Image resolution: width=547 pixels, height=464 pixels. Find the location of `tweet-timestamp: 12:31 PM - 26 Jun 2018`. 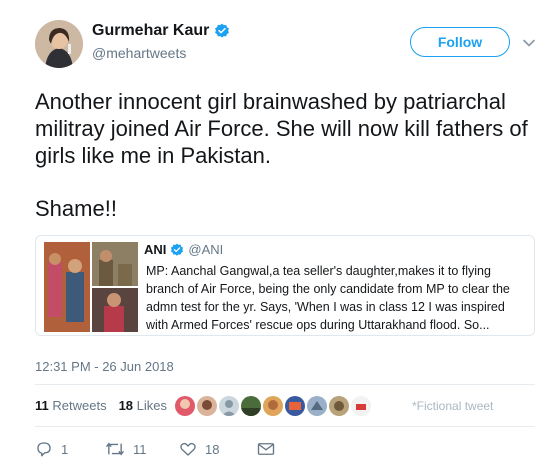

tweet-timestamp: 12:31 PM - 26 Jun 2018 is located at coordinates (104, 366).